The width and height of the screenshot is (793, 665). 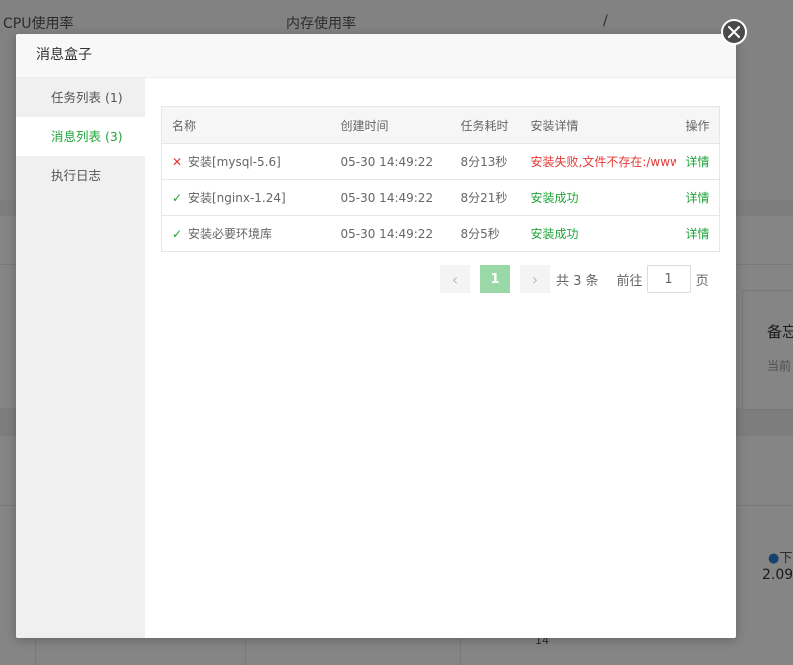 What do you see at coordinates (390, 125) in the screenshot?
I see `column-header-created-time: 创建时间` at bounding box center [390, 125].